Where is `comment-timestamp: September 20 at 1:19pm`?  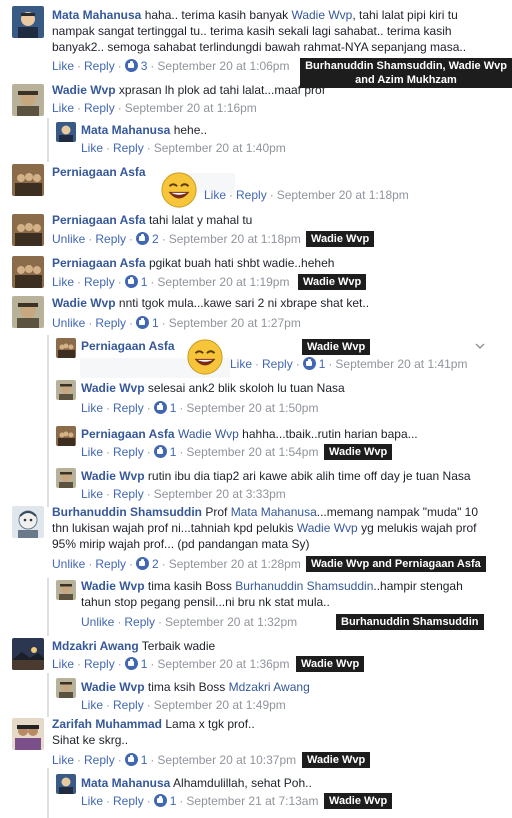 comment-timestamp: September 20 at 1:19pm is located at coordinates (223, 282).